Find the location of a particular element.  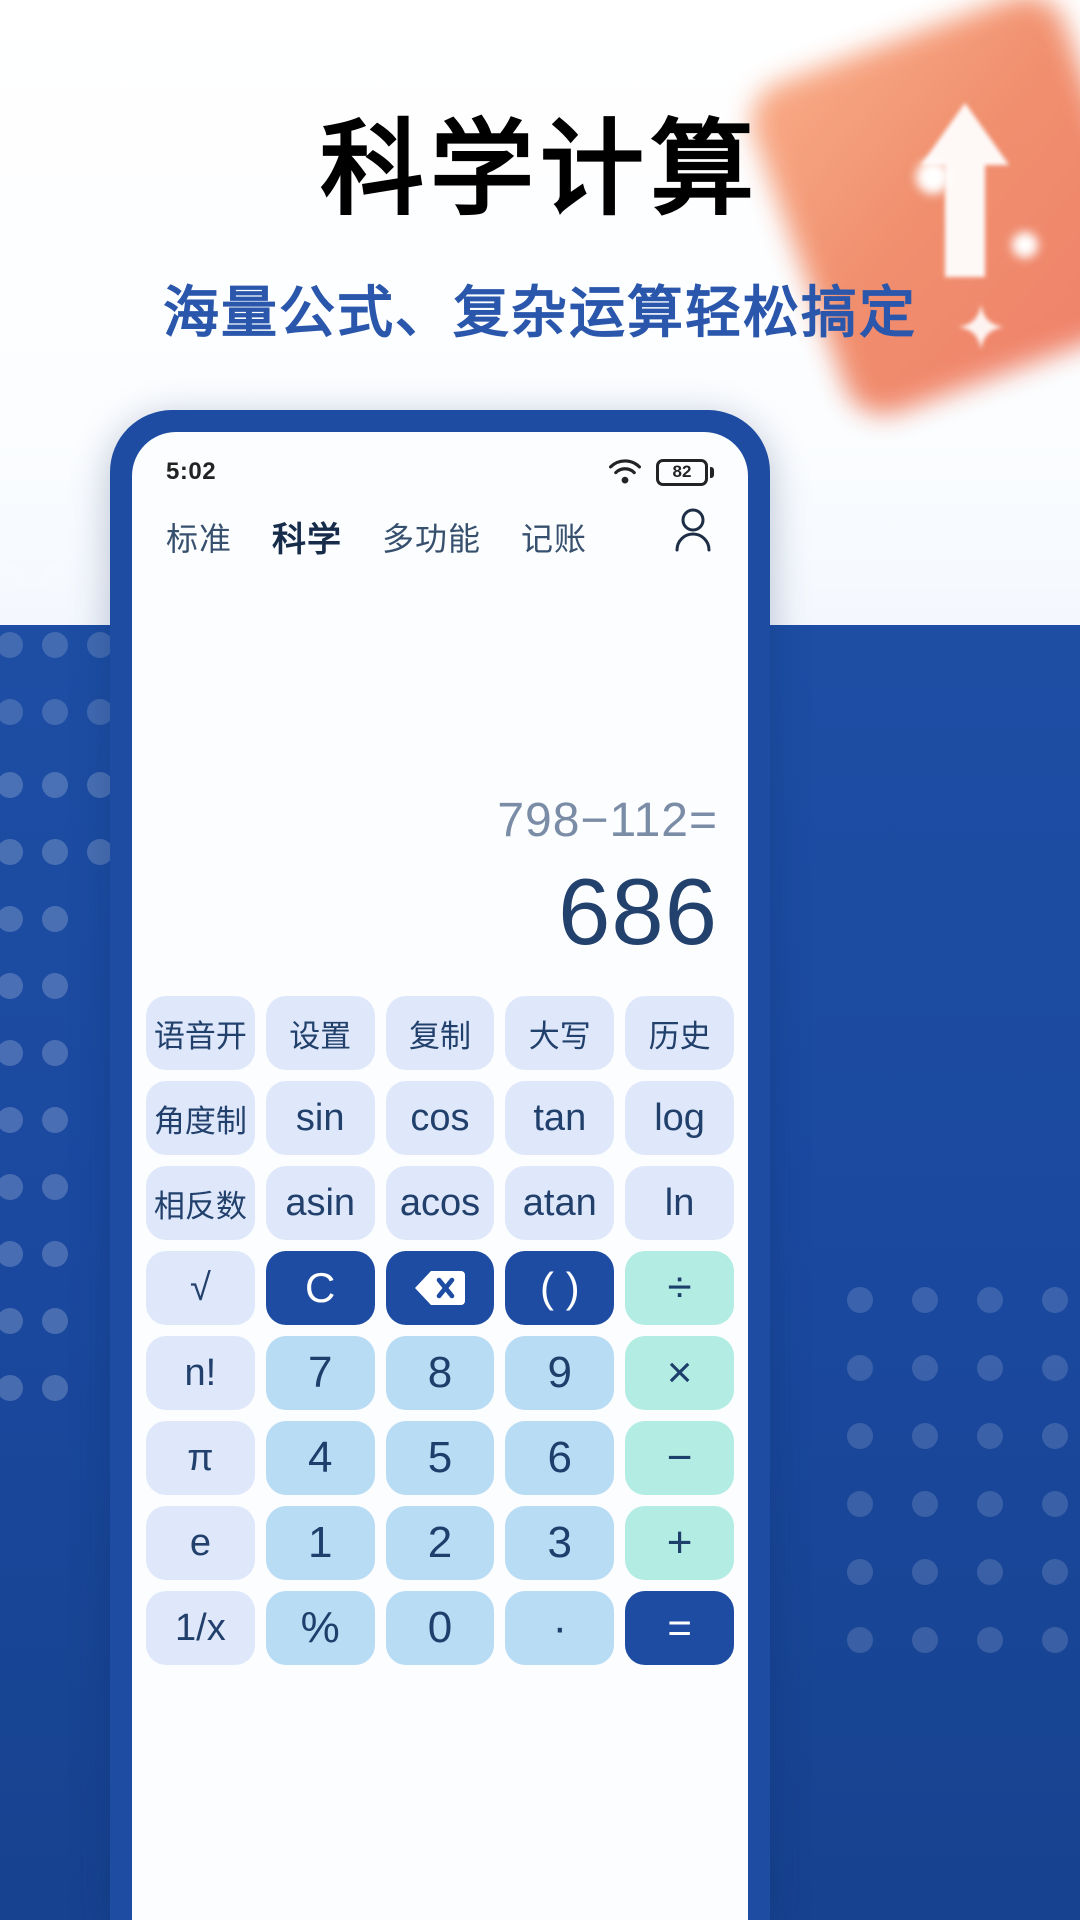

key-log: log is located at coordinates (679, 1118).